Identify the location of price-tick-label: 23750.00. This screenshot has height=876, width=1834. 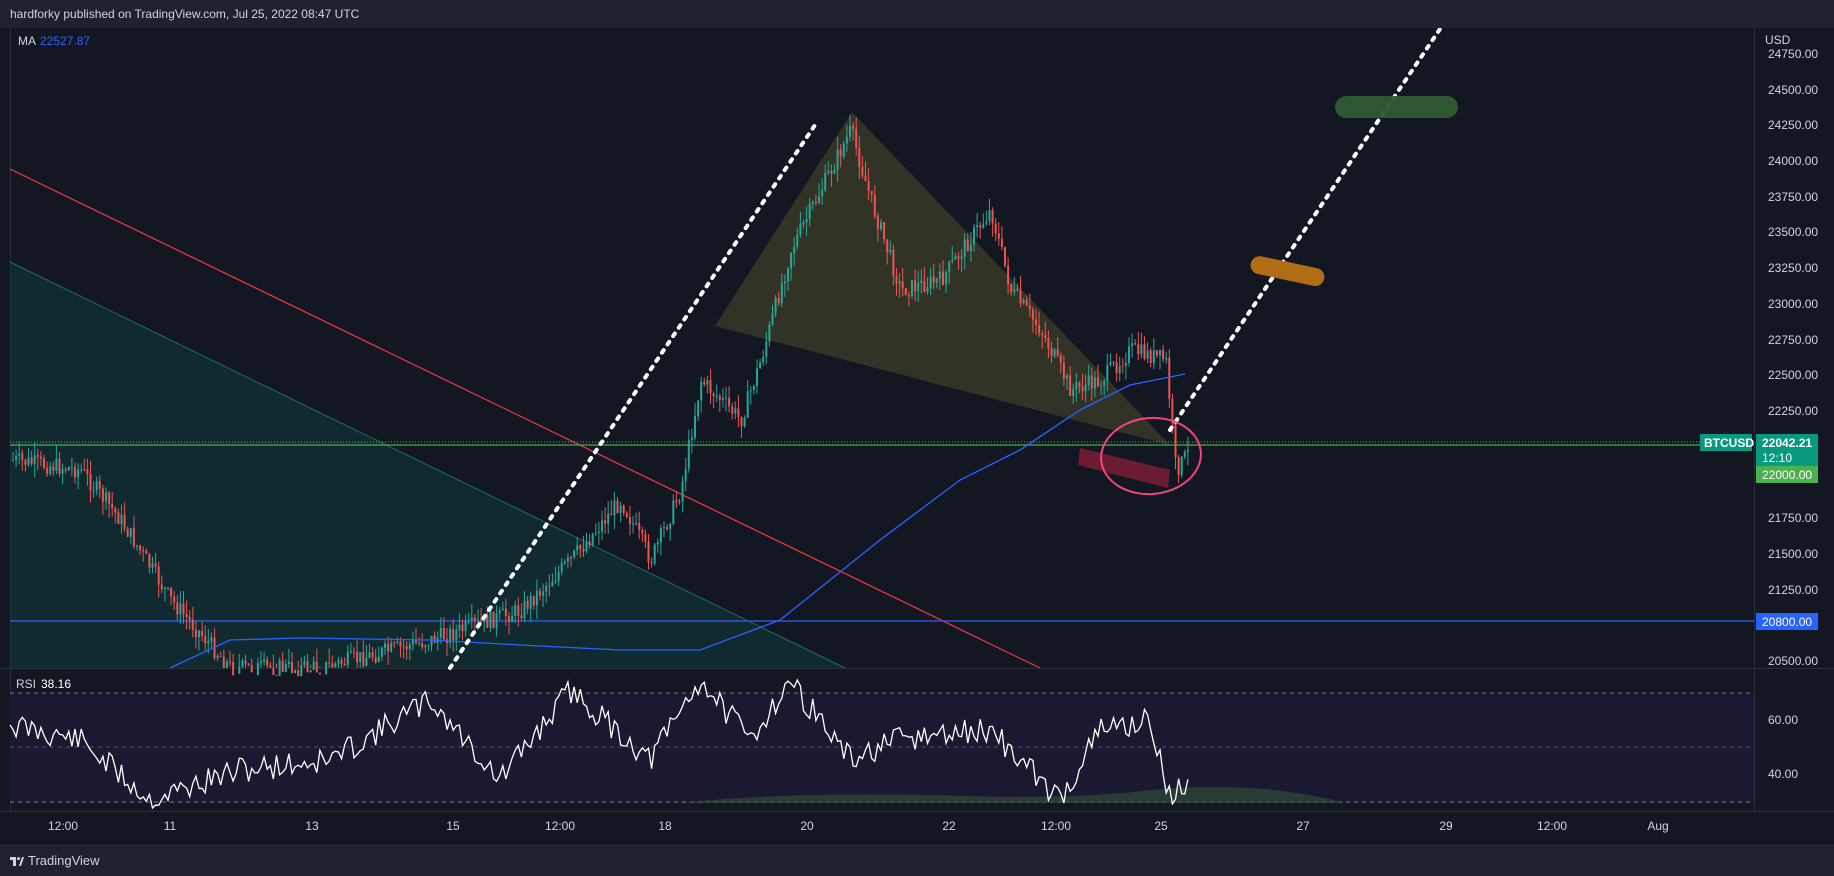
(1793, 197).